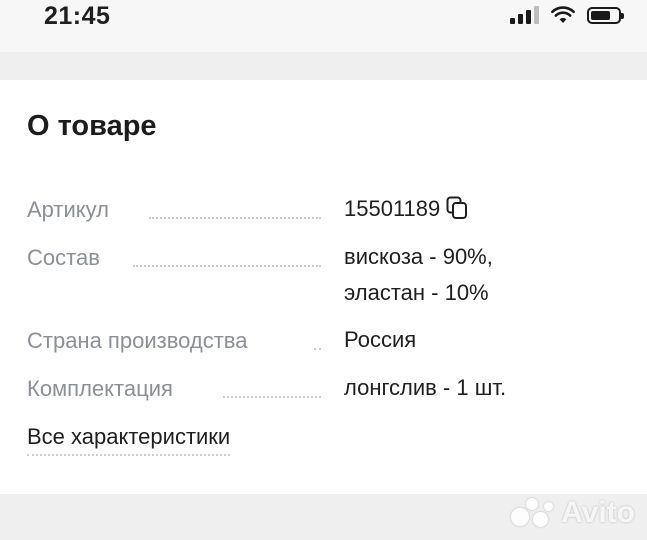  What do you see at coordinates (563, 14) in the screenshot?
I see `wifi-icon` at bounding box center [563, 14].